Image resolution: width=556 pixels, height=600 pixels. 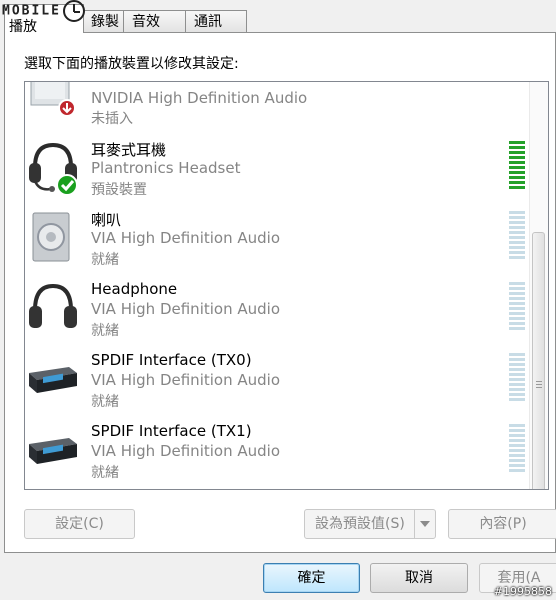 I want to click on device-item-headphone: Headphone VIA High Definition Audio 就緒, so click(x=277, y=315).